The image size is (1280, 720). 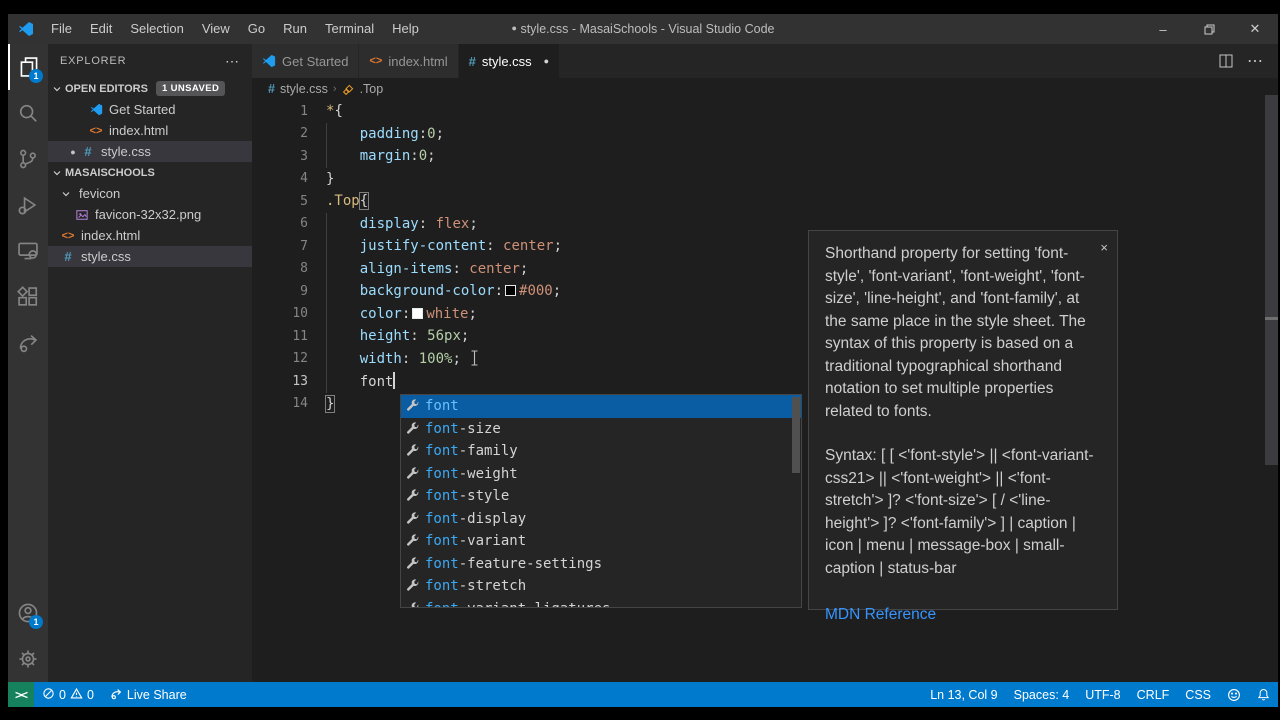 What do you see at coordinates (295, 29) in the screenshot?
I see `menu-item-run: Run` at bounding box center [295, 29].